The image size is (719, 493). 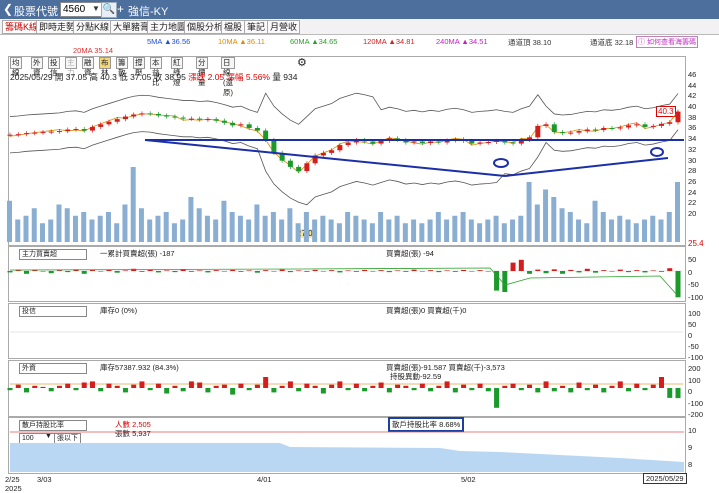 What do you see at coordinates (344, 142) in the screenshot?
I see `ma-line` at bounding box center [344, 142].